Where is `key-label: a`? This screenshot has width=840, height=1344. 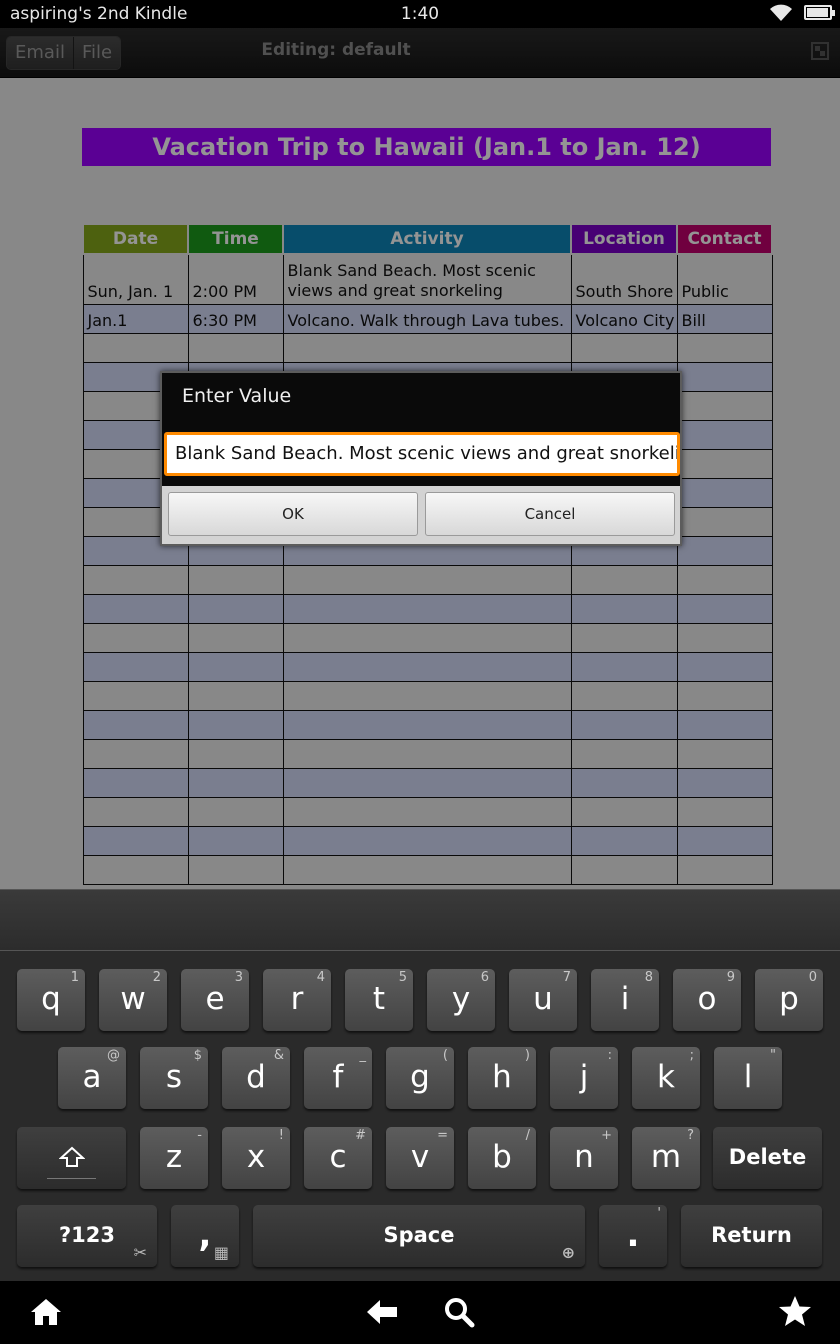
key-label: a is located at coordinates (92, 1077).